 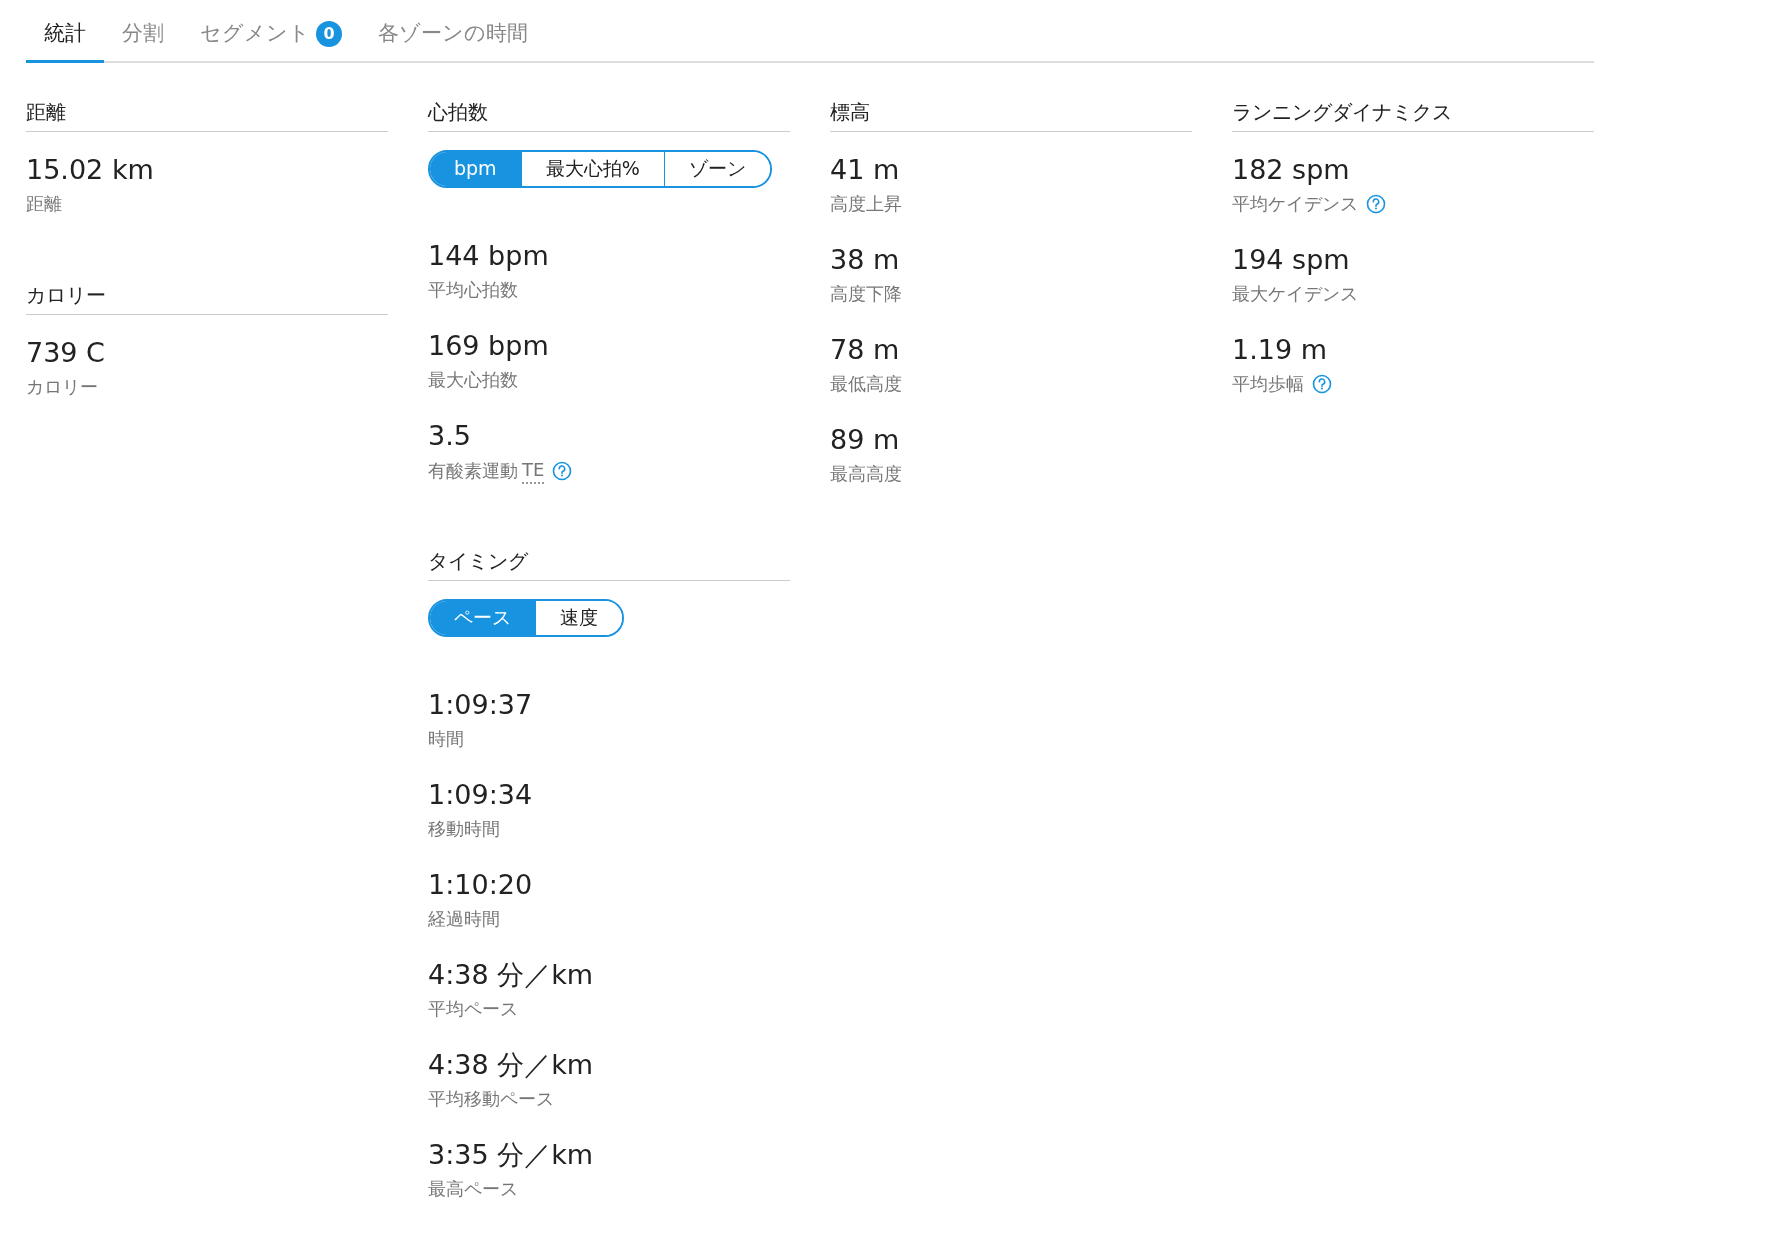 I want to click on toggle-option: ゾーン, so click(x=716, y=168).